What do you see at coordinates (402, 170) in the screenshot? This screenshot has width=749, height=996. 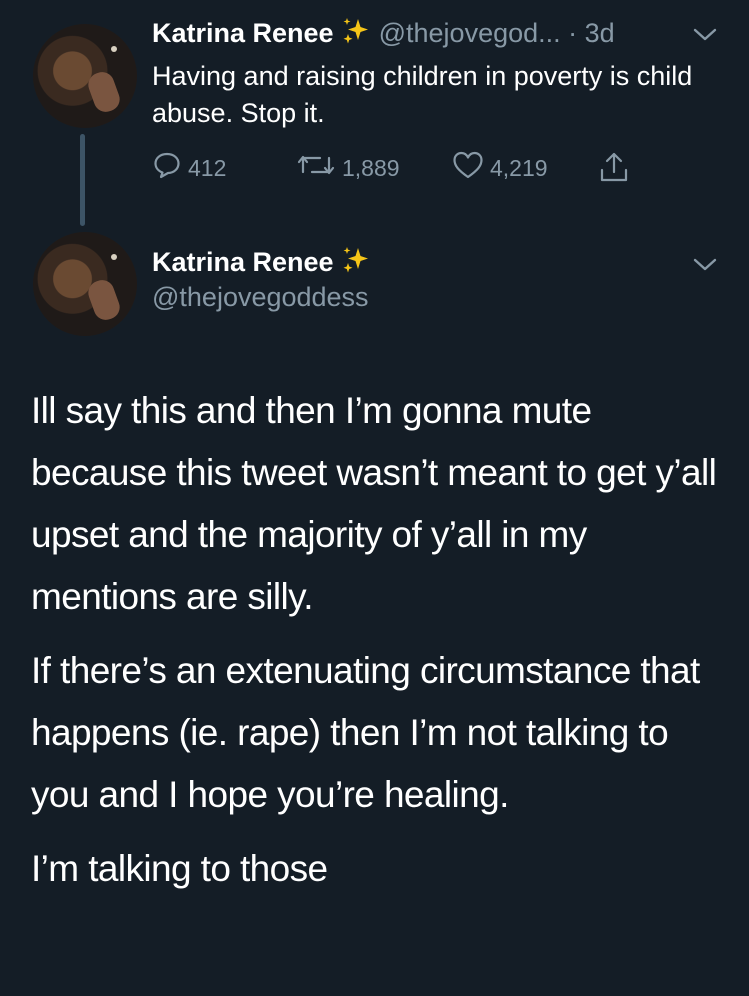 I see `tweet-actions: 412 1,889 4,219` at bounding box center [402, 170].